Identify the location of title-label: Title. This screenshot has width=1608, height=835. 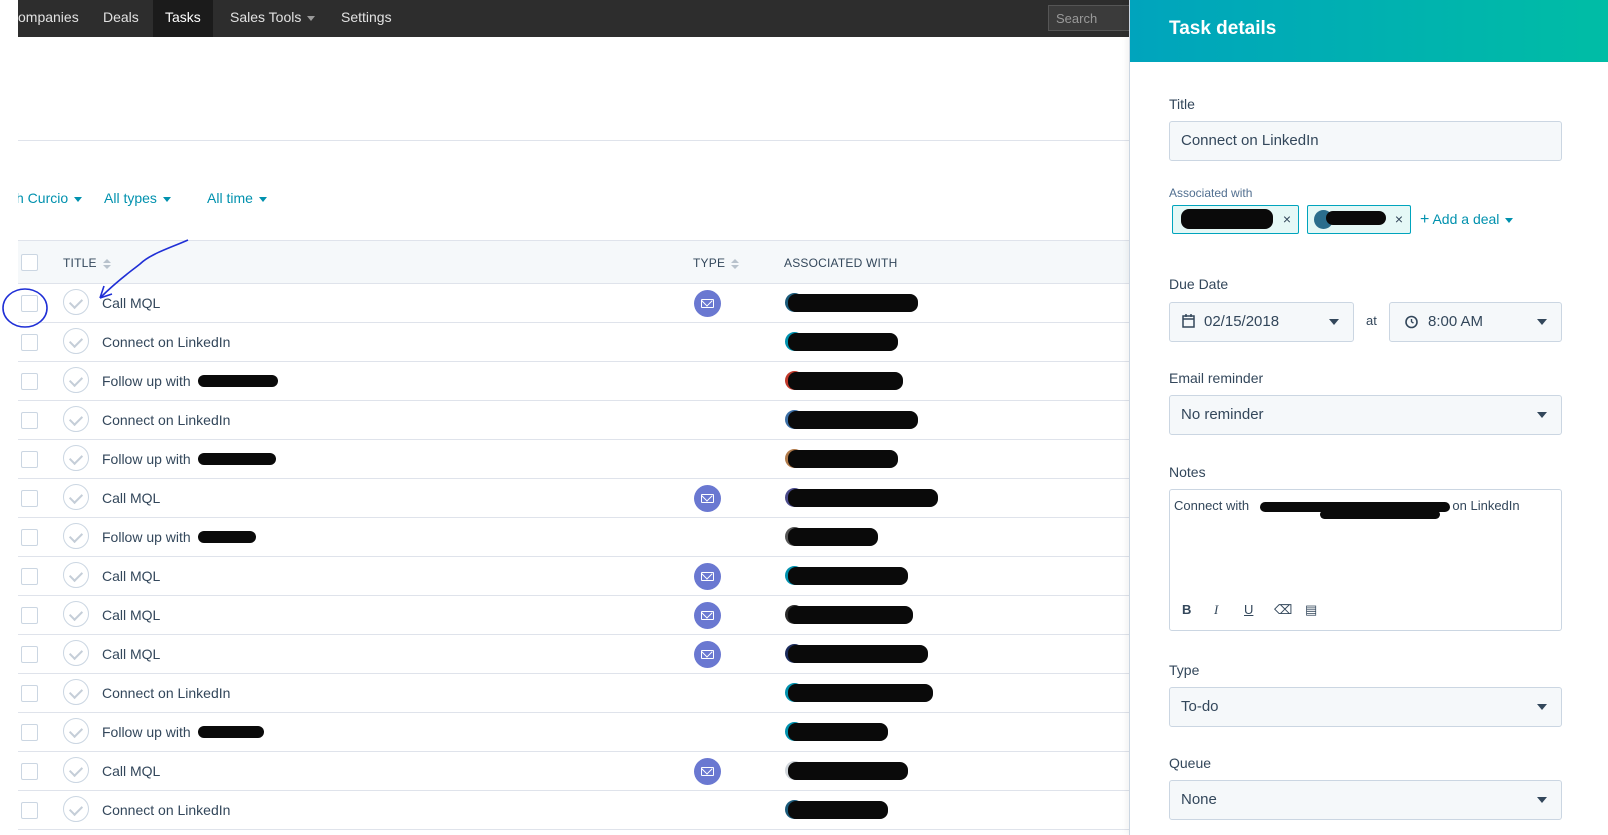
(1182, 104).